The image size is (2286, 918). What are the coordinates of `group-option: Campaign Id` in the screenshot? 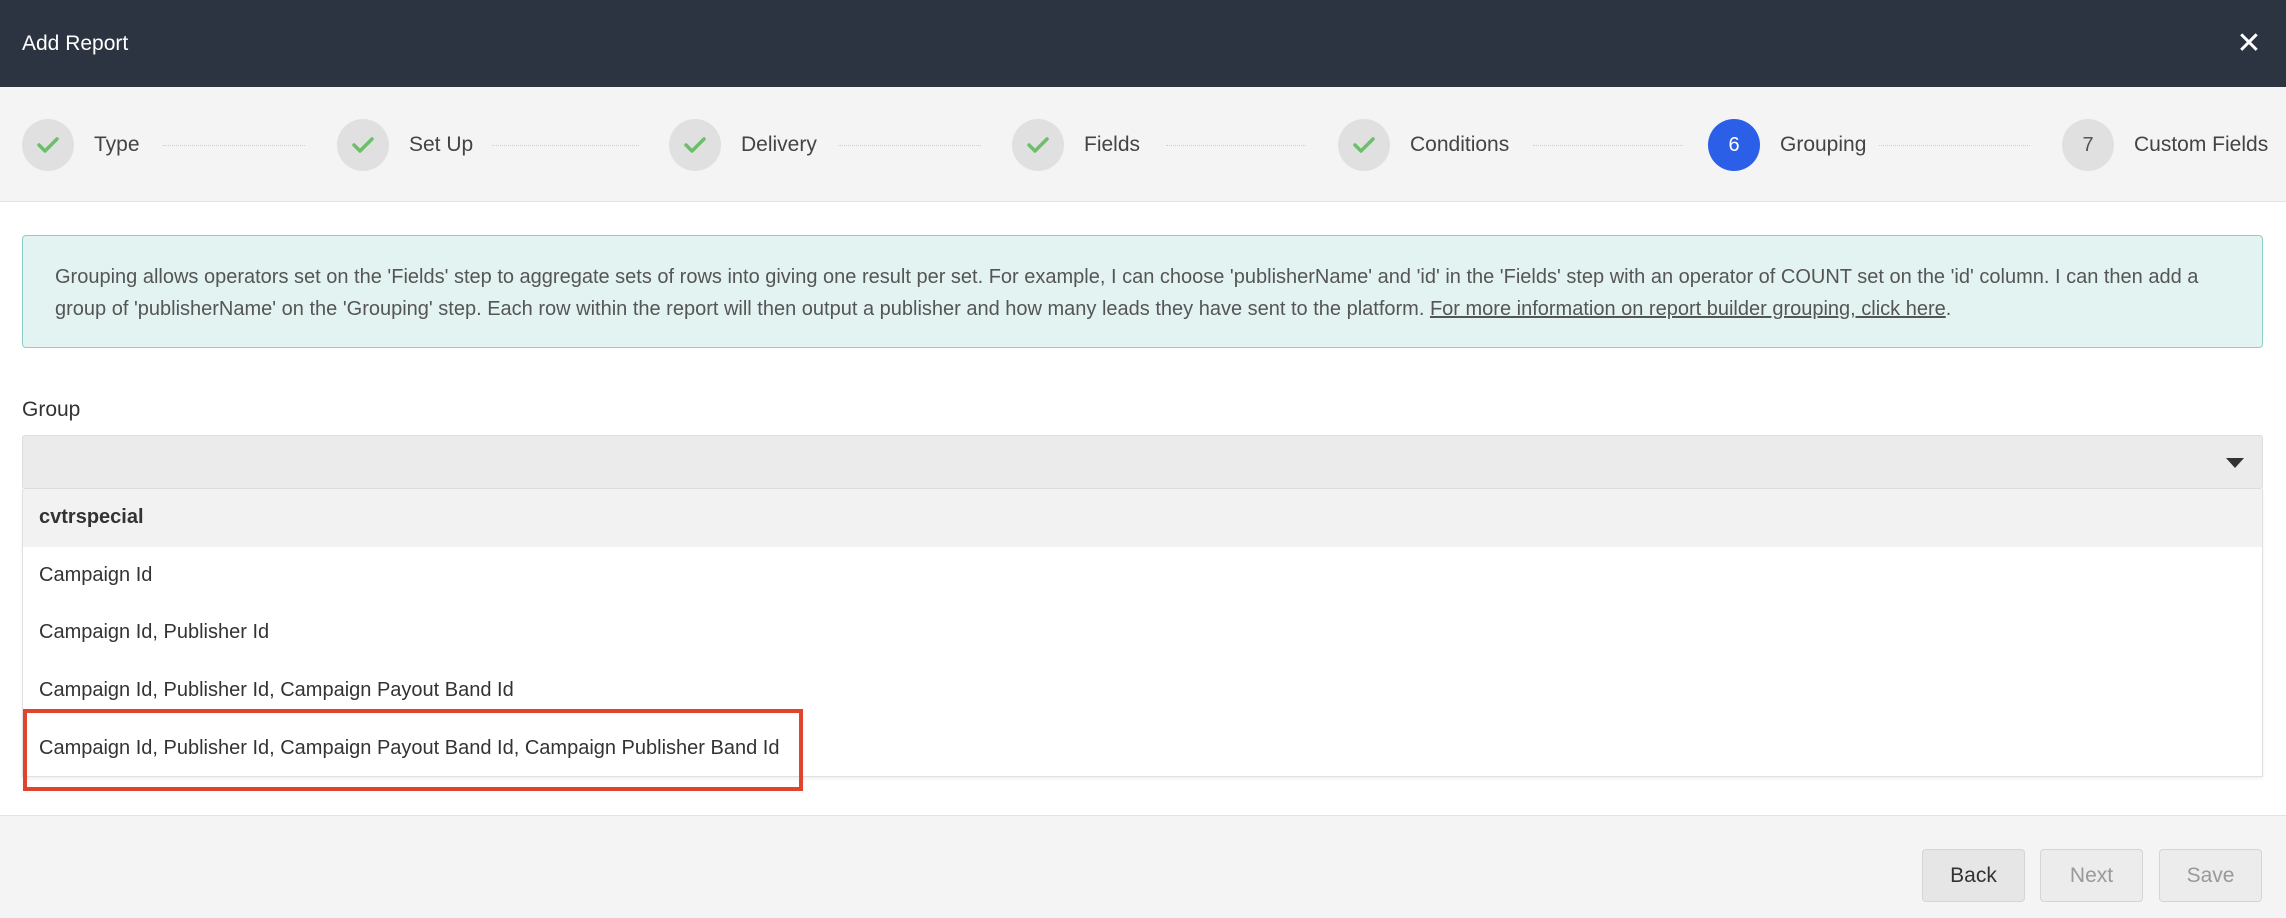 It's located at (1142, 576).